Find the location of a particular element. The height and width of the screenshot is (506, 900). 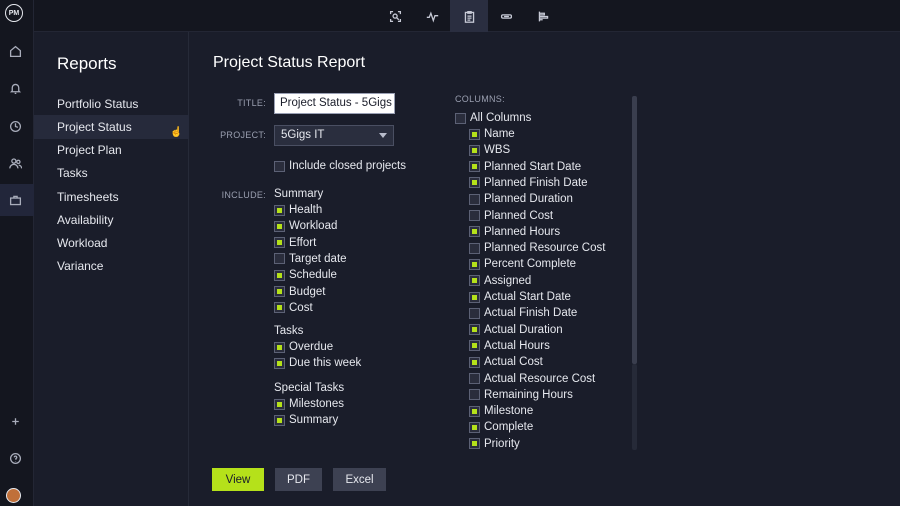

briefcase-icon is located at coordinates (15, 200).